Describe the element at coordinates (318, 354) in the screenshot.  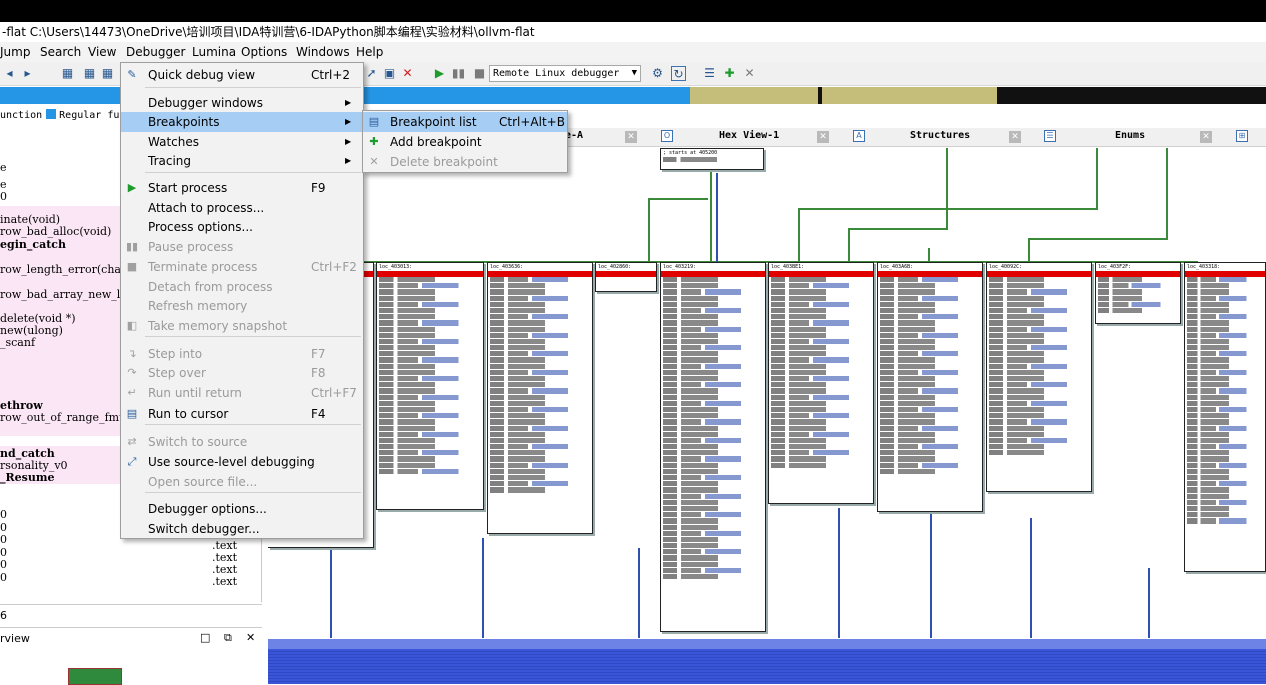
I see `menu-item-shortcut: F7` at that location.